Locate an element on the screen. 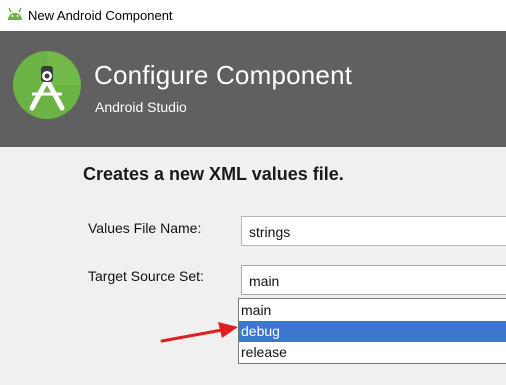 Image resolution: width=506 pixels, height=385 pixels. values-file-name-value: strings is located at coordinates (270, 232).